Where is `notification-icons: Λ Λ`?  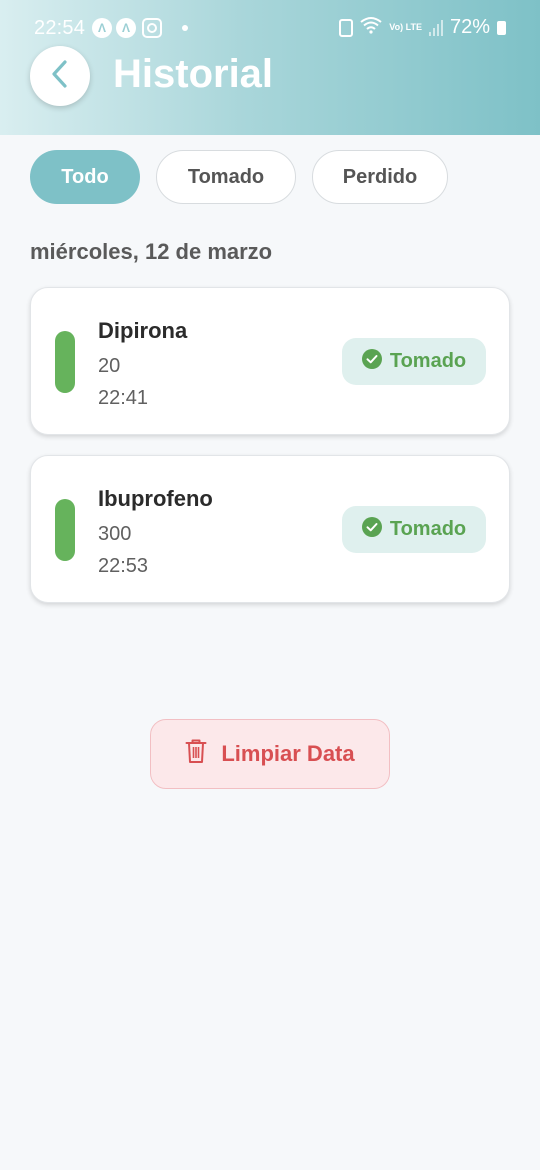 notification-icons: Λ Λ is located at coordinates (140, 28).